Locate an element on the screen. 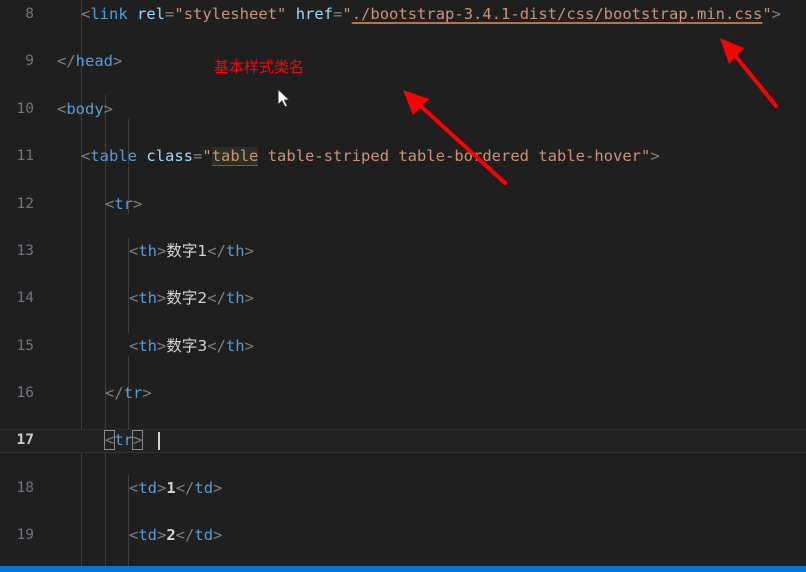 This screenshot has height=572, width=806. token-attr-rel: rel is located at coordinates (146, 14).